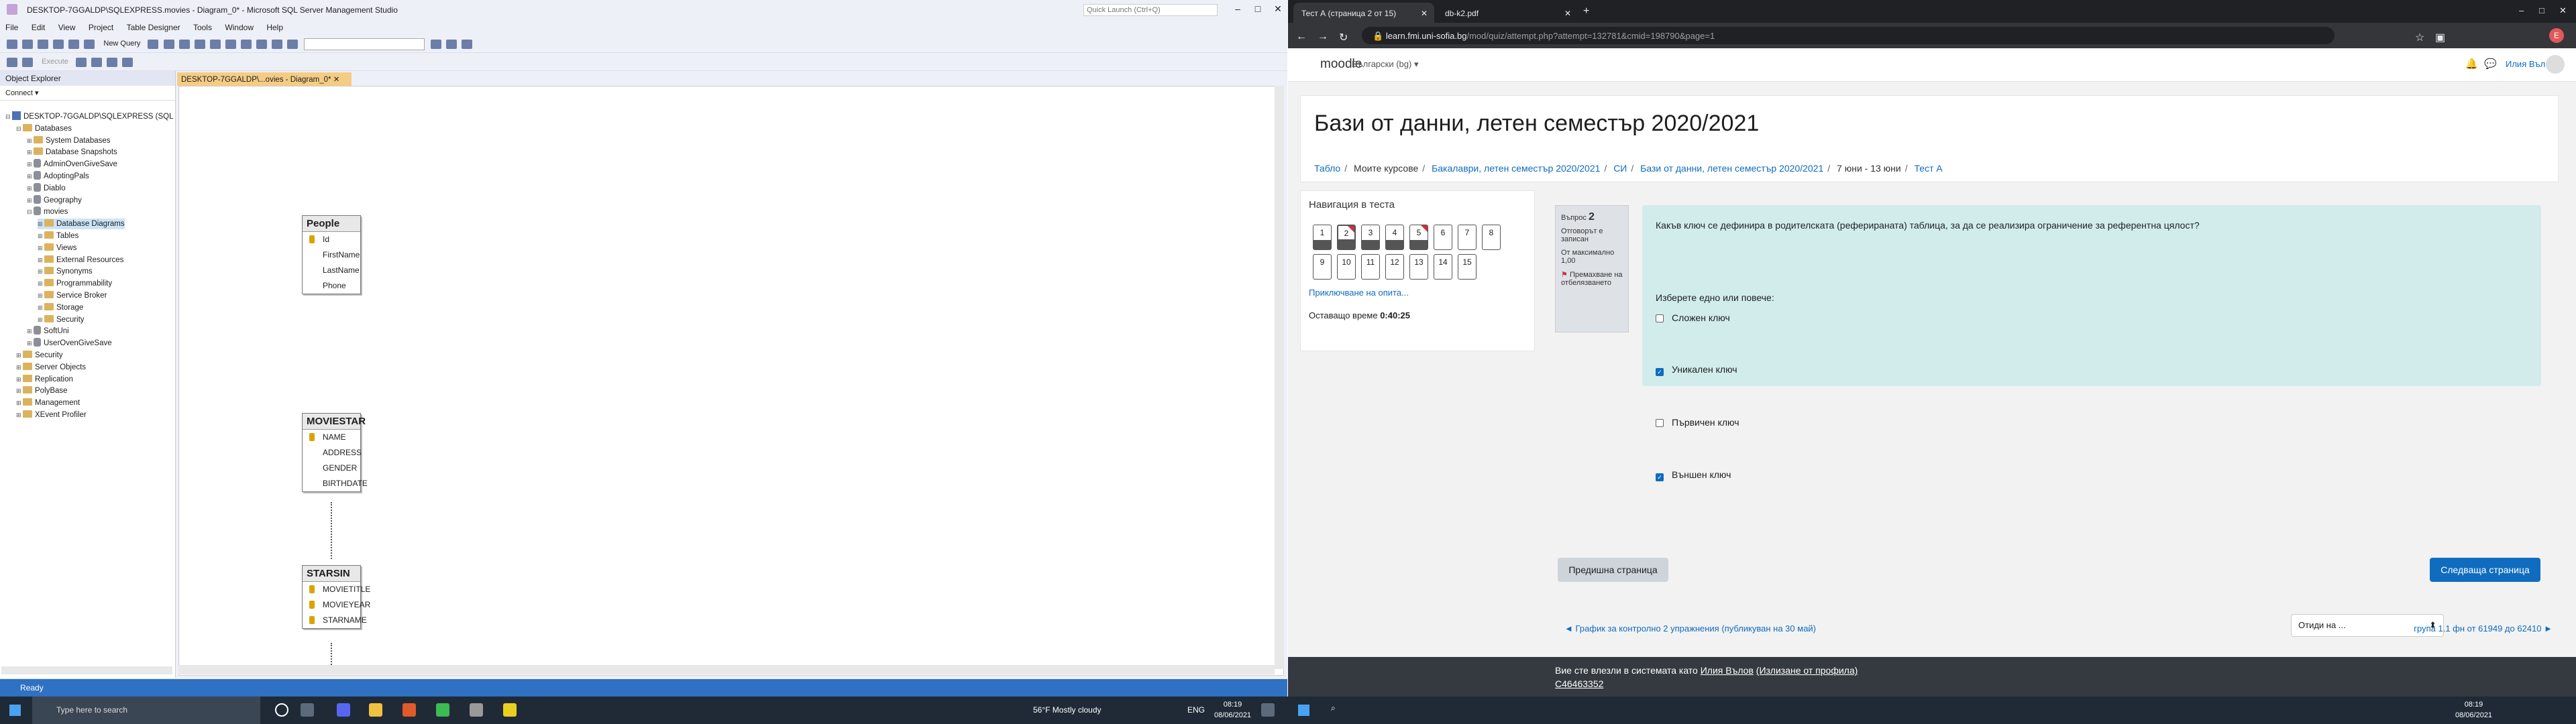 The width and height of the screenshot is (2576, 724). Describe the element at coordinates (1346, 238) in the screenshot. I see `question-nav-button: 2` at that location.